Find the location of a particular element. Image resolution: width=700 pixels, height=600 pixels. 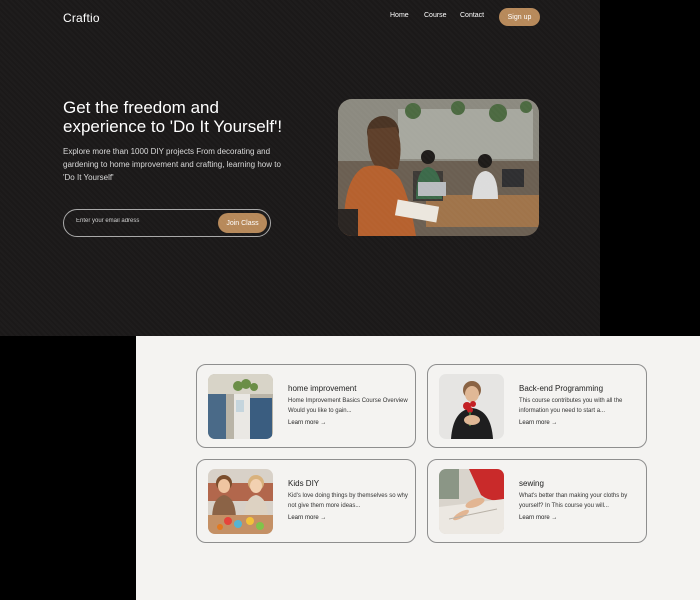

email-input is located at coordinates (141, 221).